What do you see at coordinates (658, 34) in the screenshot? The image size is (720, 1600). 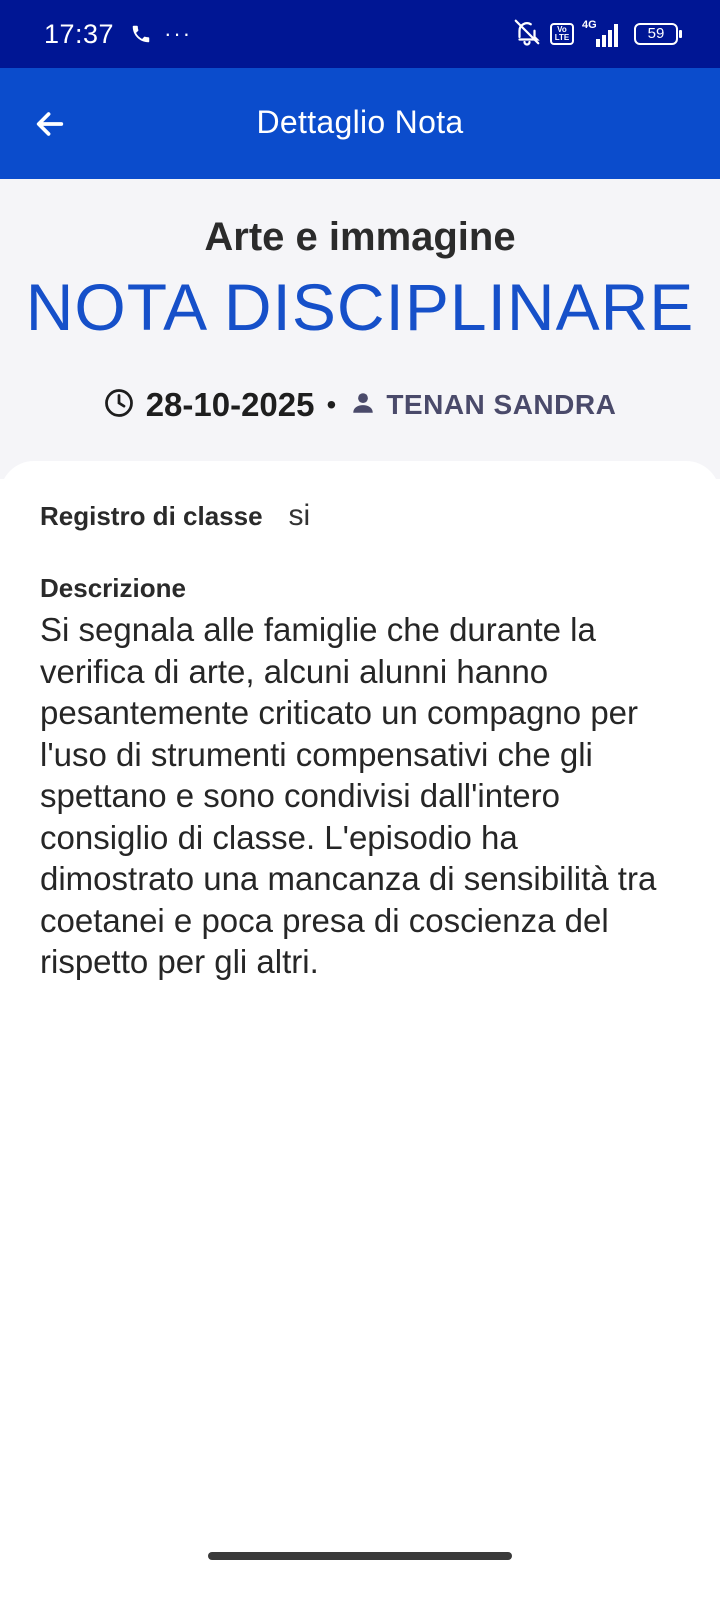 I see `battery-icon: 59` at bounding box center [658, 34].